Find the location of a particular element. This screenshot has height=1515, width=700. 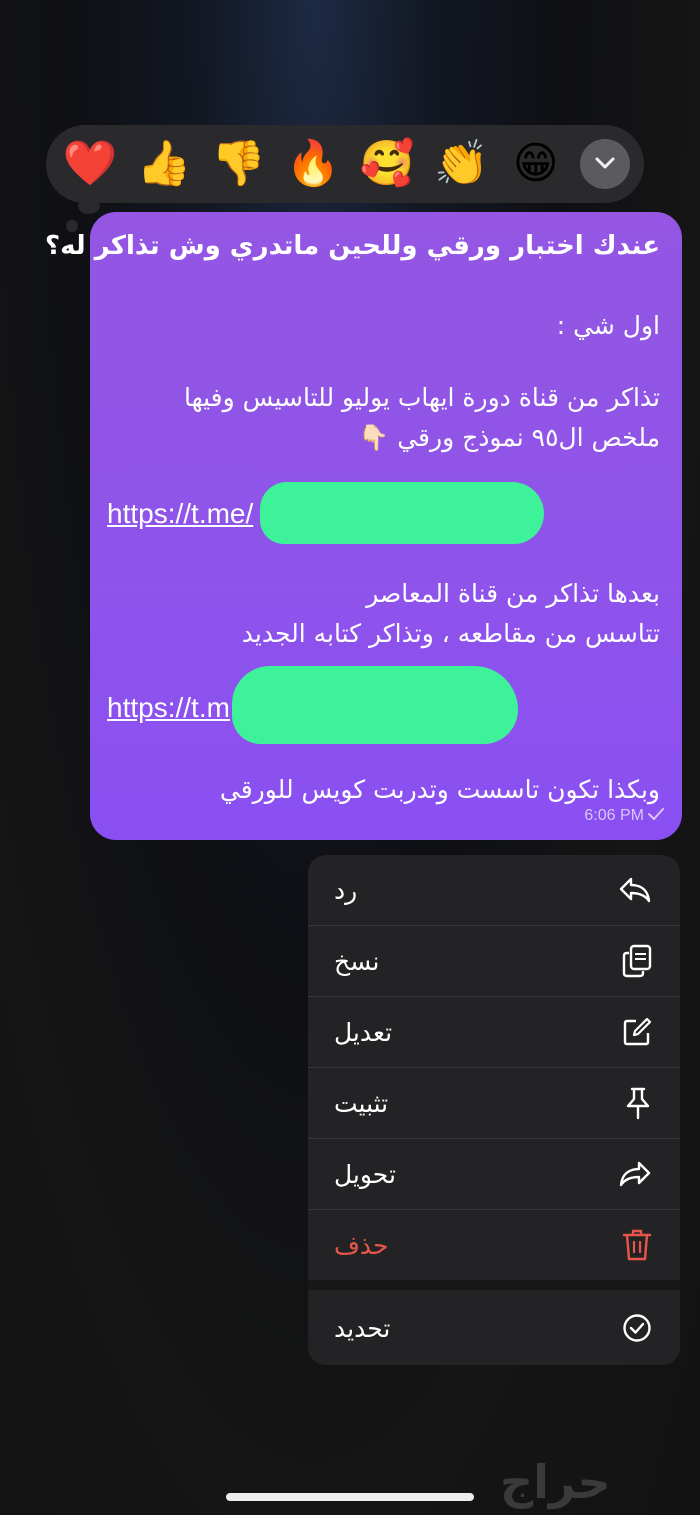

pin-icon is located at coordinates (638, 1103).